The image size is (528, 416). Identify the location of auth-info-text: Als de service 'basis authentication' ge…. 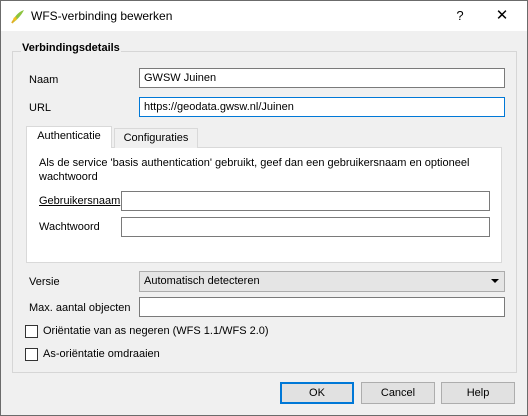
(254, 170).